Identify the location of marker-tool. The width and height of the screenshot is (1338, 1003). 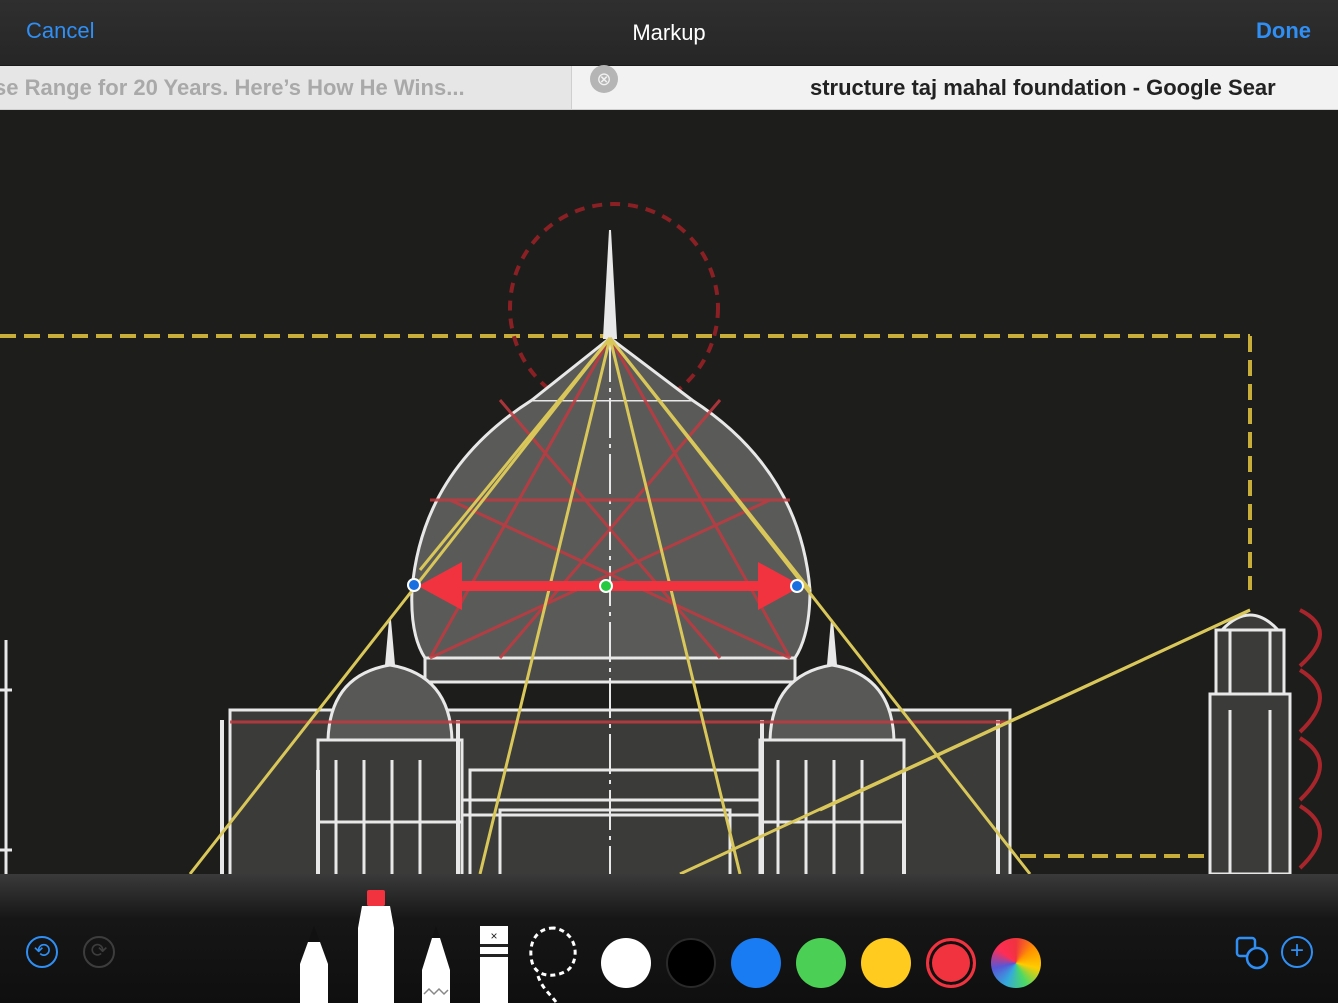
(376, 945).